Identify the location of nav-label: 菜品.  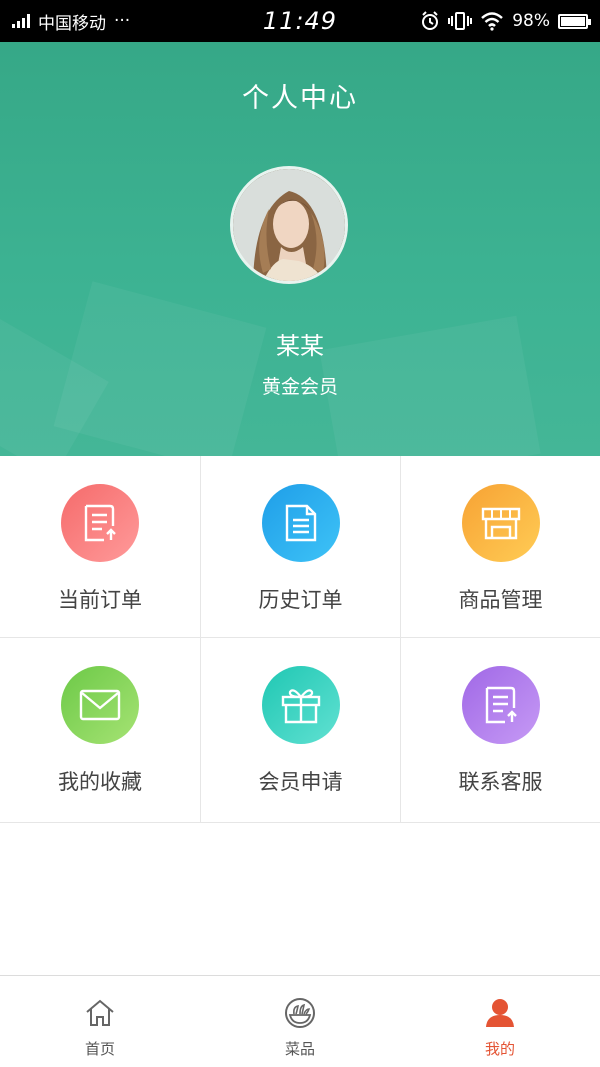
(299, 1049).